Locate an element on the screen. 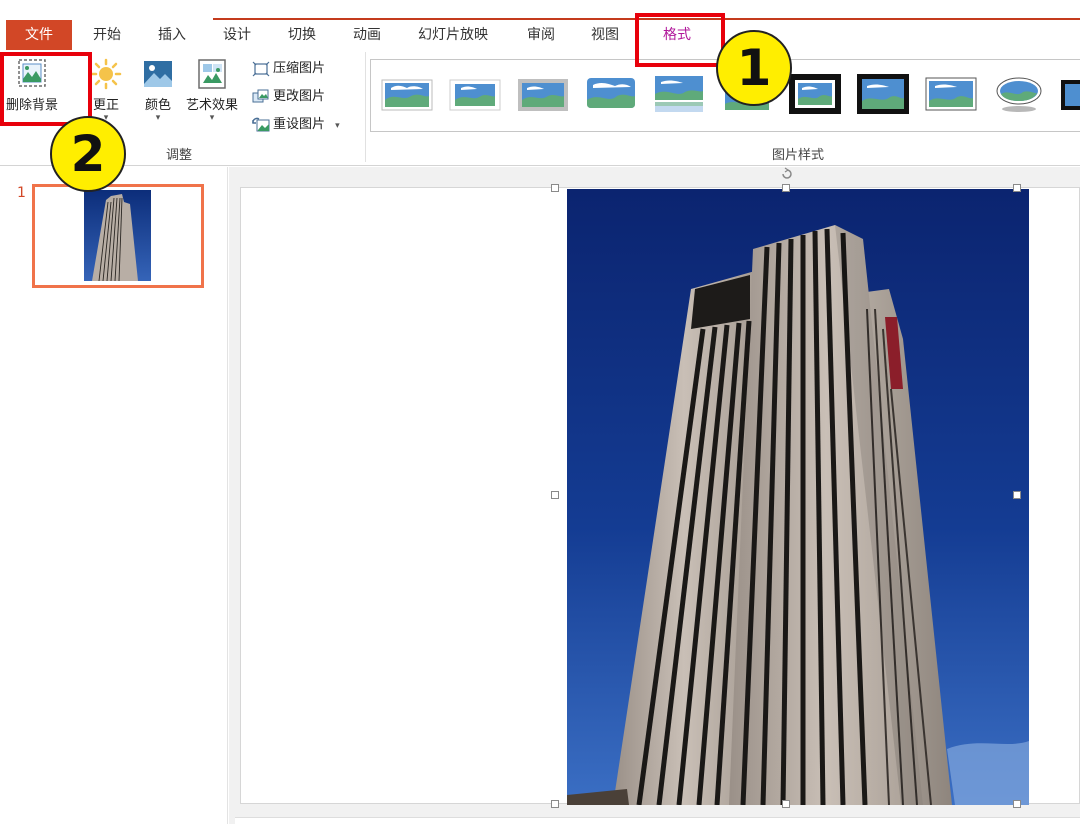 This screenshot has height=824, width=1080. slide-thumbnail is located at coordinates (118, 236).